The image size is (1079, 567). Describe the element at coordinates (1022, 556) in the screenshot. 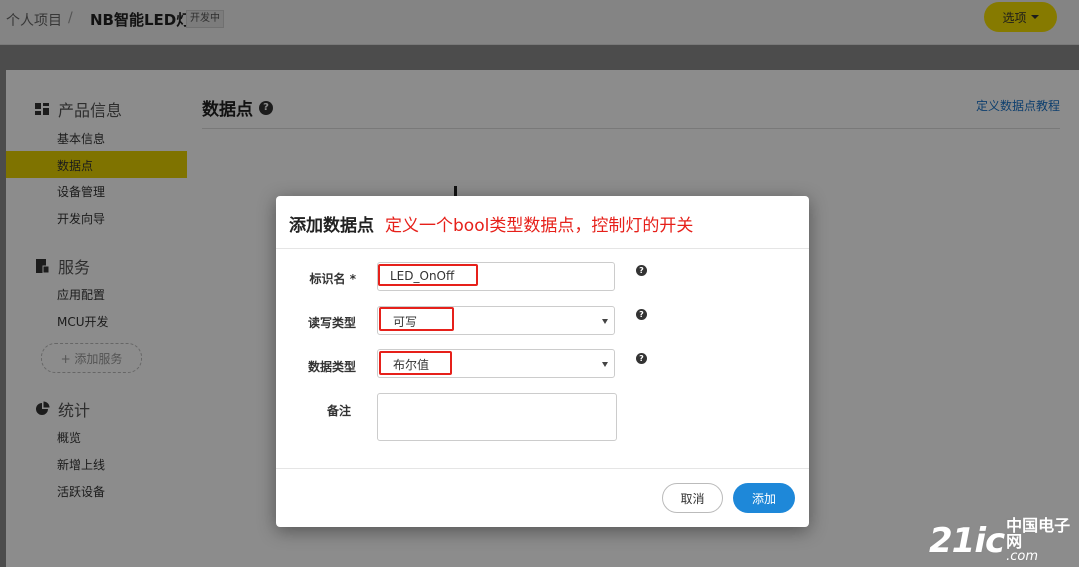

I see `watermark-domain: .com` at that location.